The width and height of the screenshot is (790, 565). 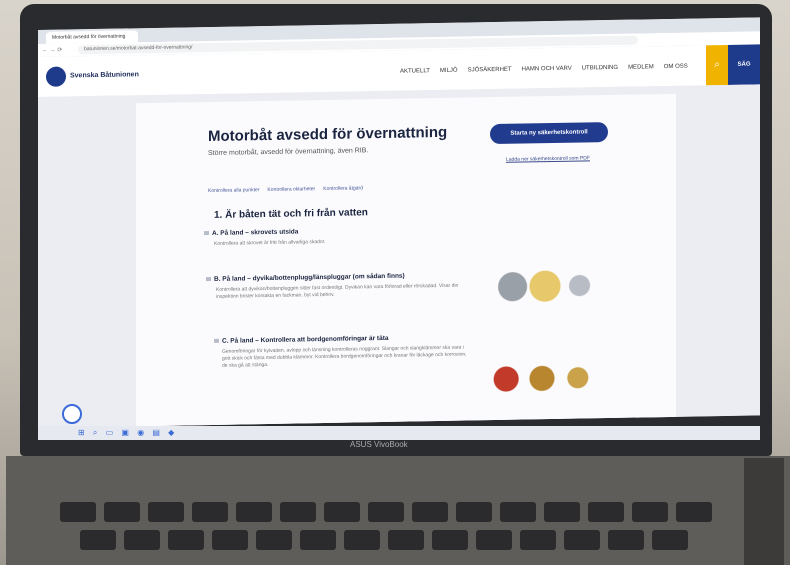 I want to click on logo-icon, so click(x=56, y=76).